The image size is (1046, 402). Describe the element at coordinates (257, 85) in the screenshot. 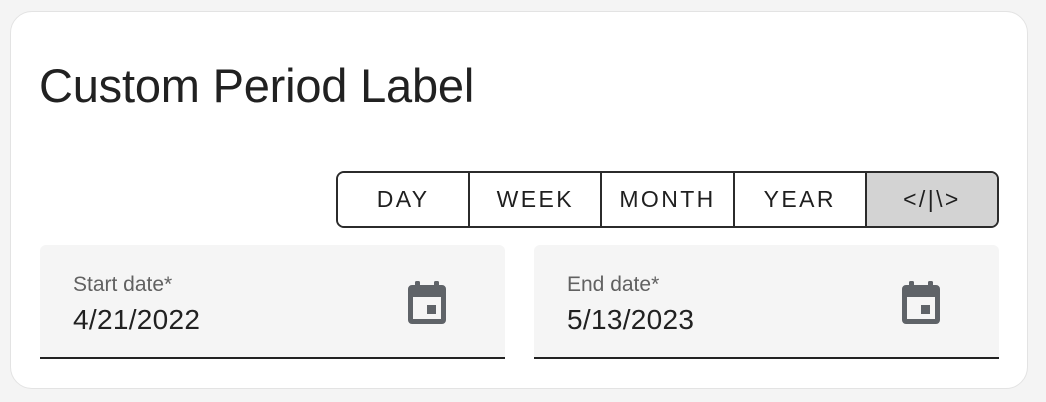

I see `card-title: Custom Period Label` at that location.